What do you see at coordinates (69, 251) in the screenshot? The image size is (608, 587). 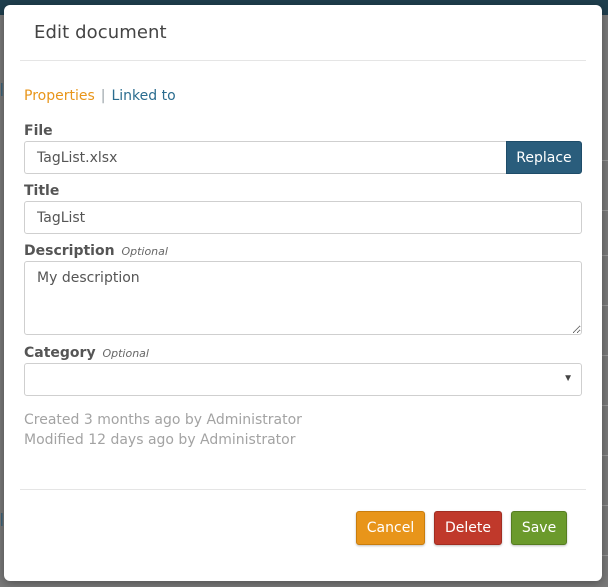 I see `description-label-text: Description` at bounding box center [69, 251].